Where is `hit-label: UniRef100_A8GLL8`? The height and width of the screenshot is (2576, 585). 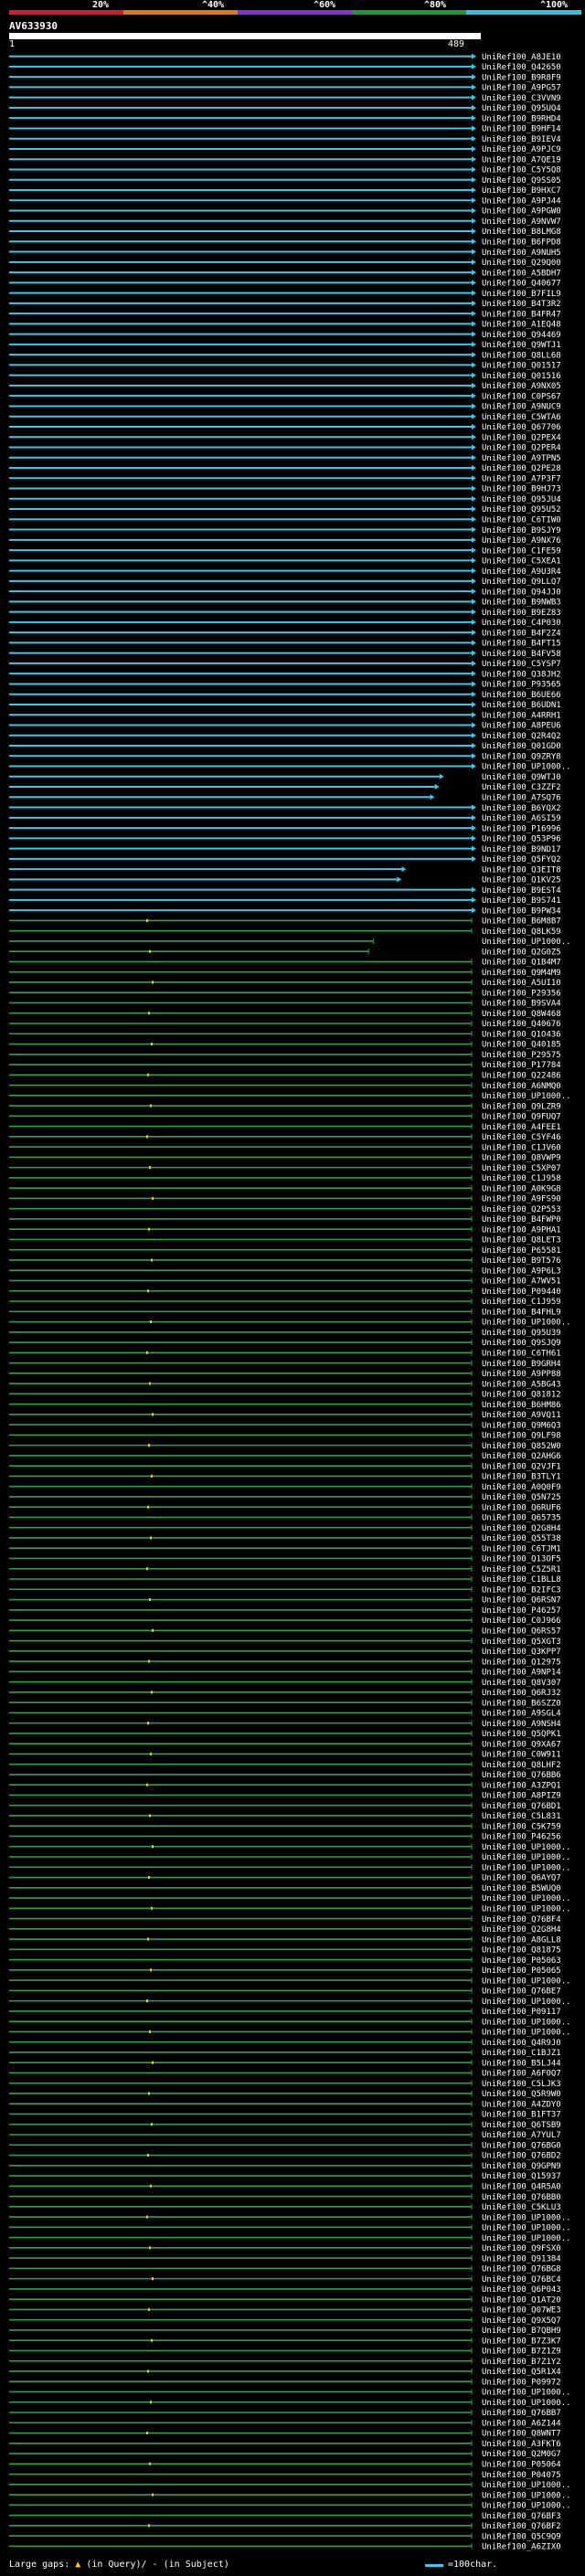
hit-label: UniRef100_A8GLL8 is located at coordinates (521, 1940).